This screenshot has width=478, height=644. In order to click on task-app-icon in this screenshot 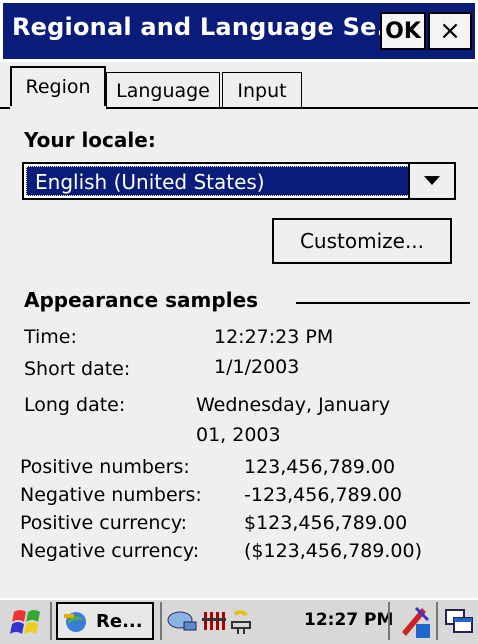, I will do `click(75, 622)`.